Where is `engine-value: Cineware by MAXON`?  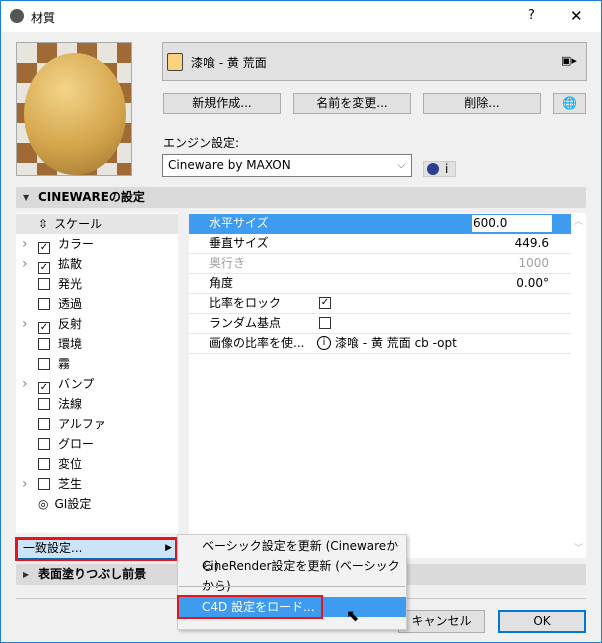
engine-value: Cineware by MAXON is located at coordinates (229, 165).